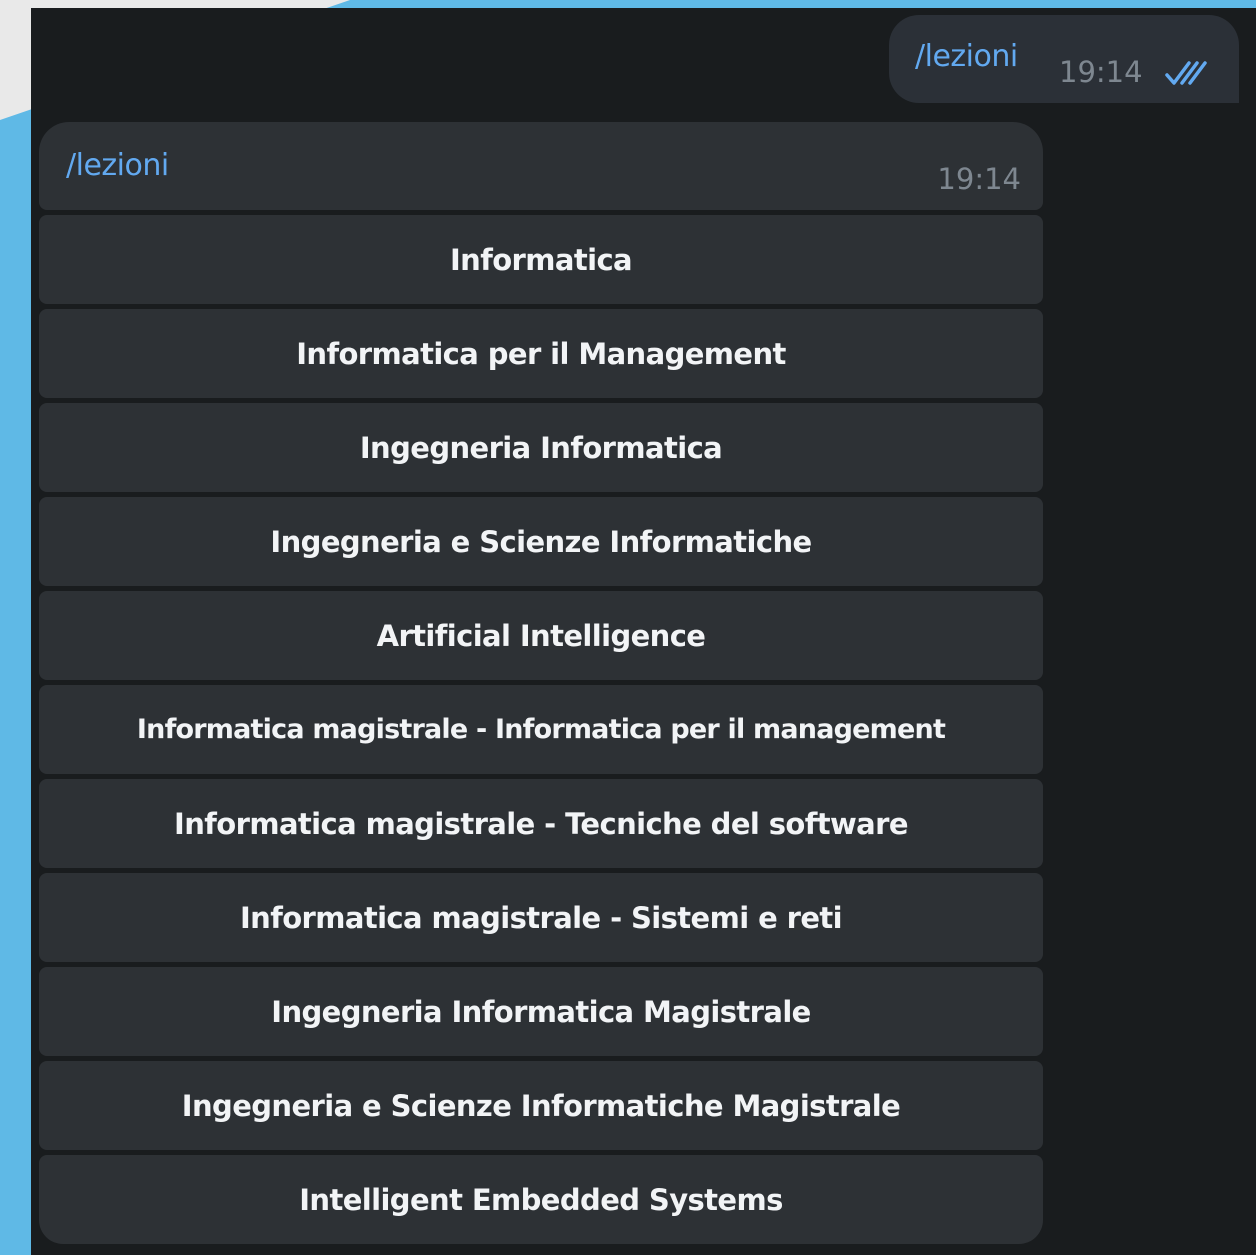  I want to click on keyboard-button-magistrale-sistemi-reti: Informatica magistrale - Sistemi e reti, so click(541, 917).